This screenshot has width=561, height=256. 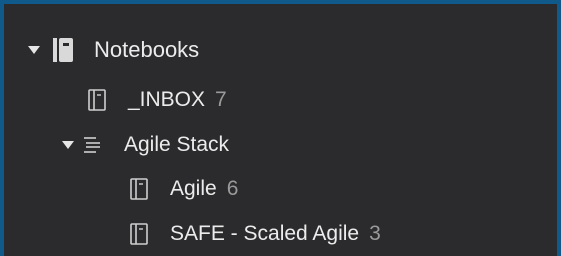 I want to click on tree-item-label: _INBOX, so click(x=167, y=99).